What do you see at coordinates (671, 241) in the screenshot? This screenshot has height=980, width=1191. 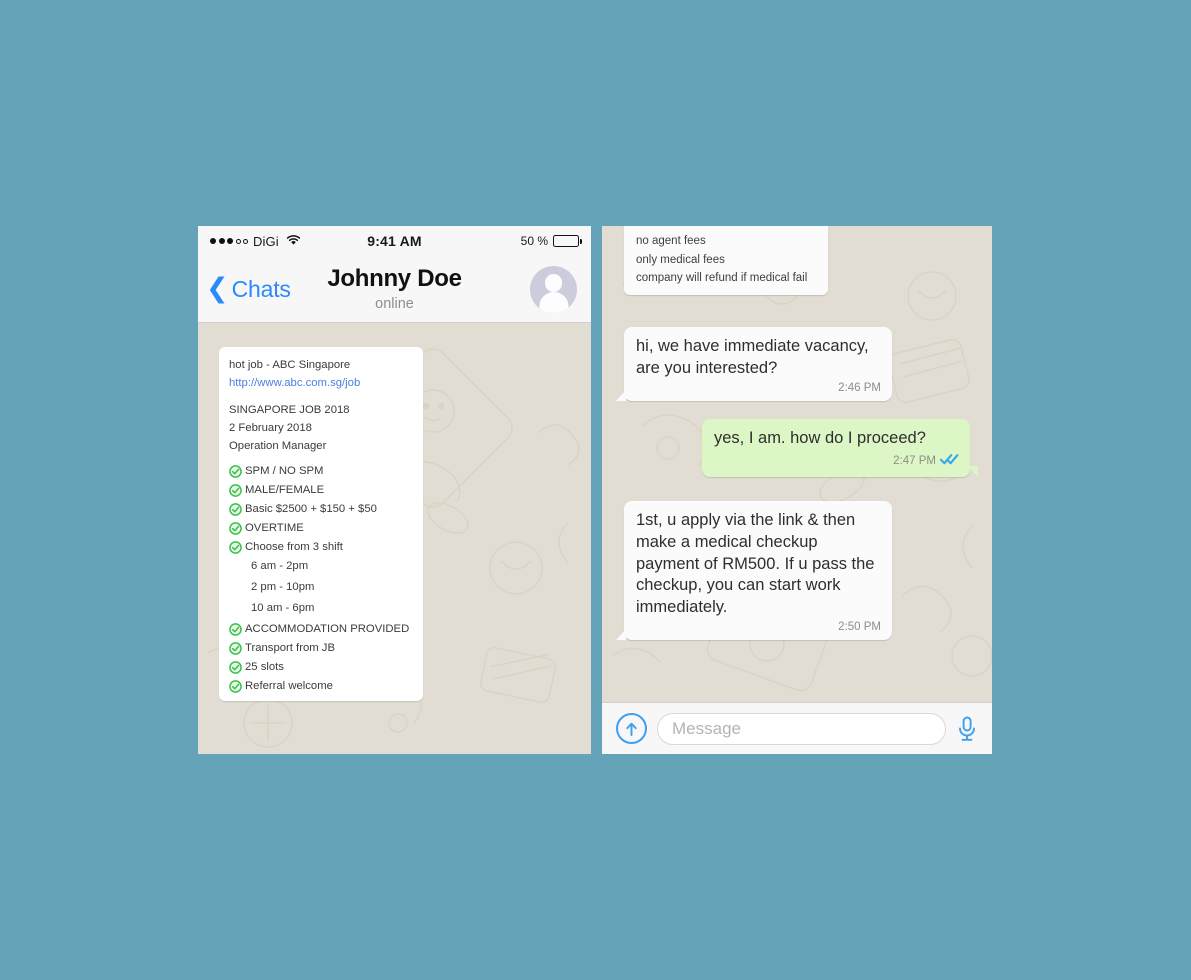 I see `message-line: no agent fees` at bounding box center [671, 241].